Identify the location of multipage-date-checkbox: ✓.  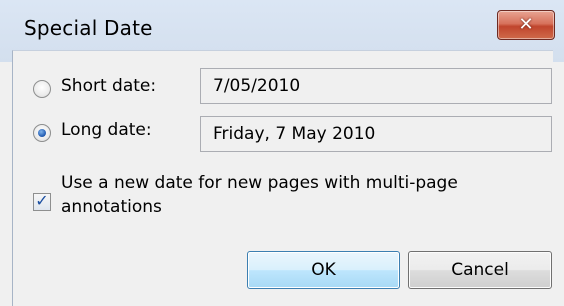
(42, 201).